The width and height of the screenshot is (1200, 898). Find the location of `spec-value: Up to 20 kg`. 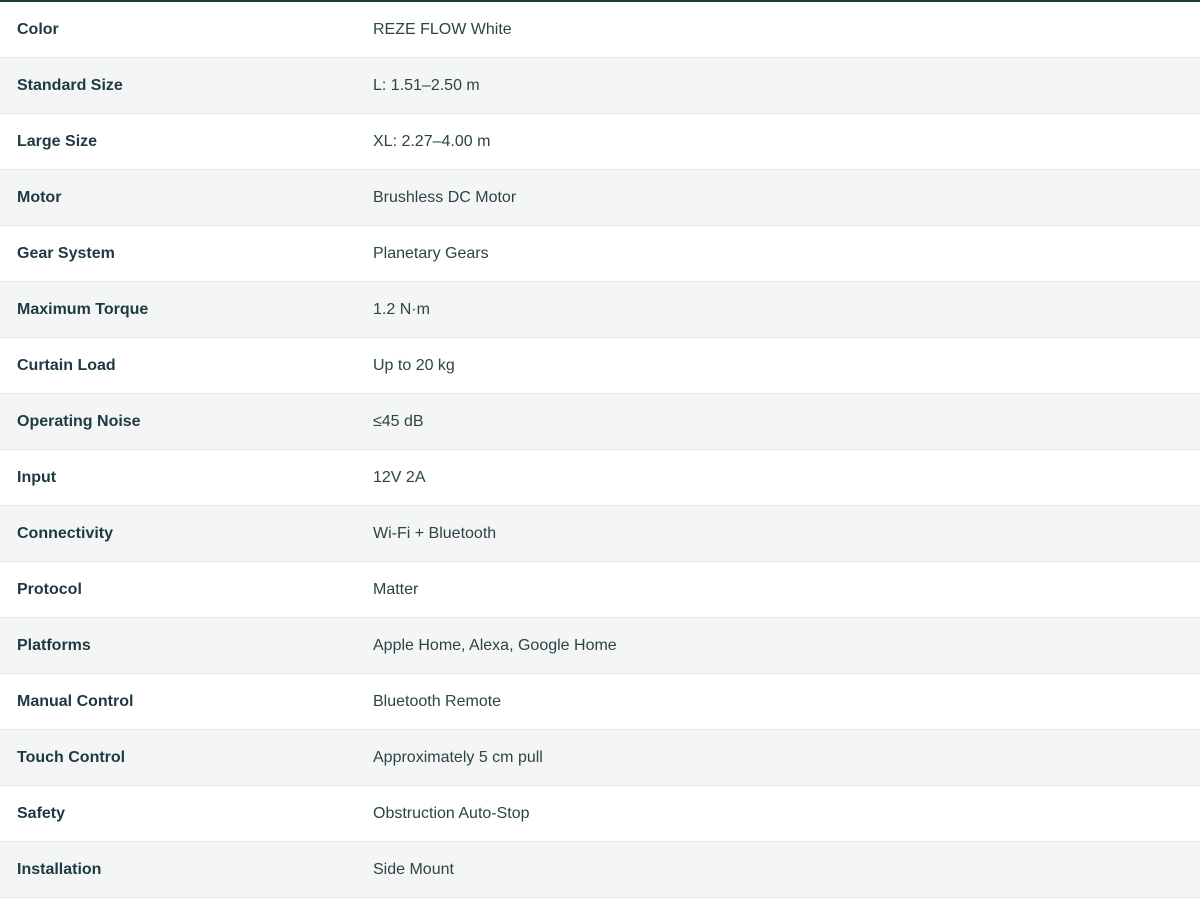

spec-value: Up to 20 kg is located at coordinates (414, 365).